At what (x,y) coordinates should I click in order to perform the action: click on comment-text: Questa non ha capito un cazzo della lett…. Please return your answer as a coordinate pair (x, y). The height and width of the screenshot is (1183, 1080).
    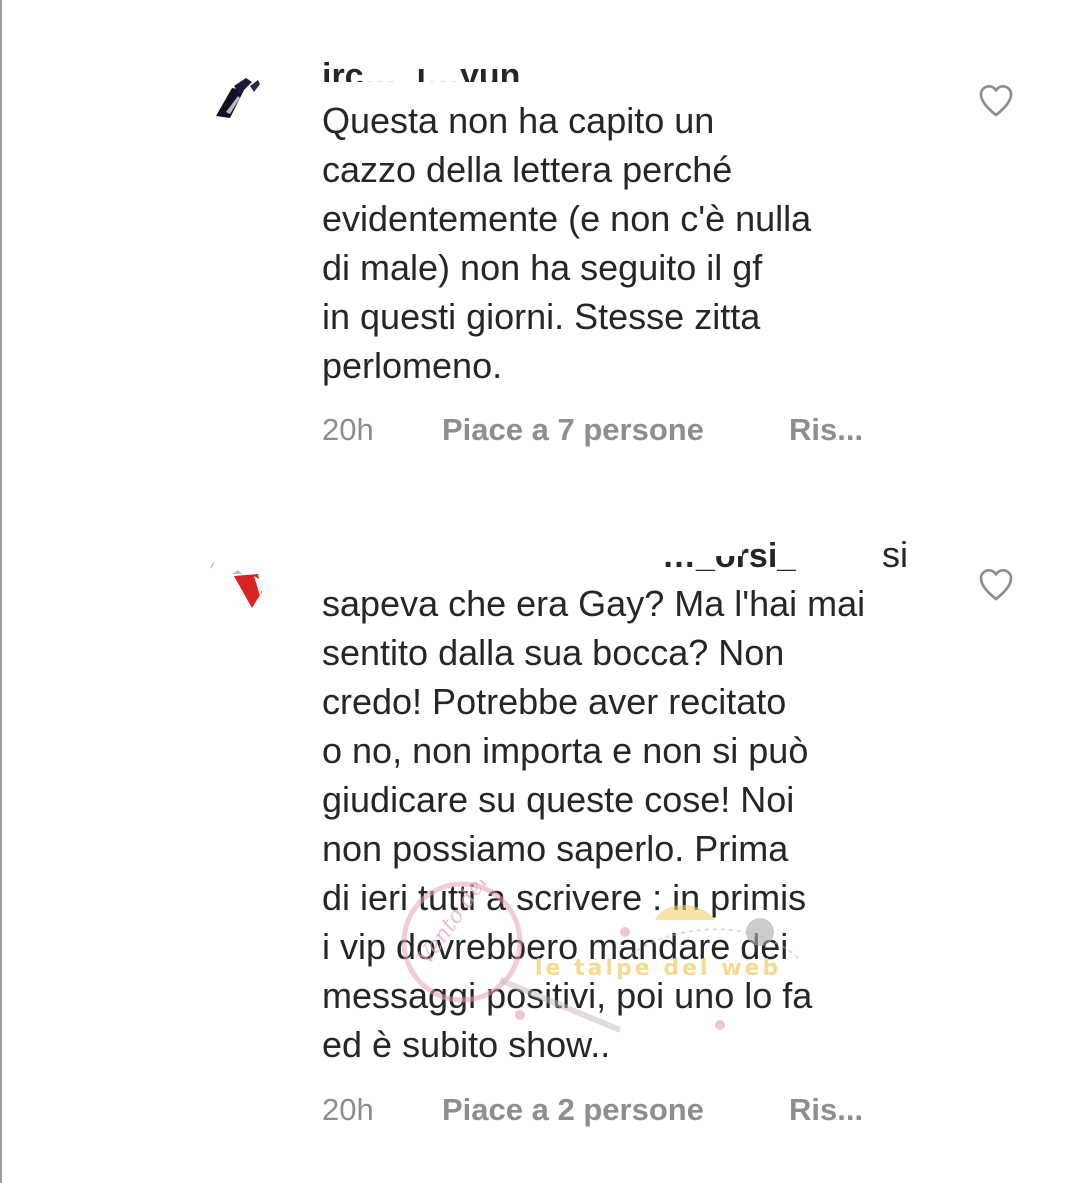
    Looking at the image, I should click on (567, 243).